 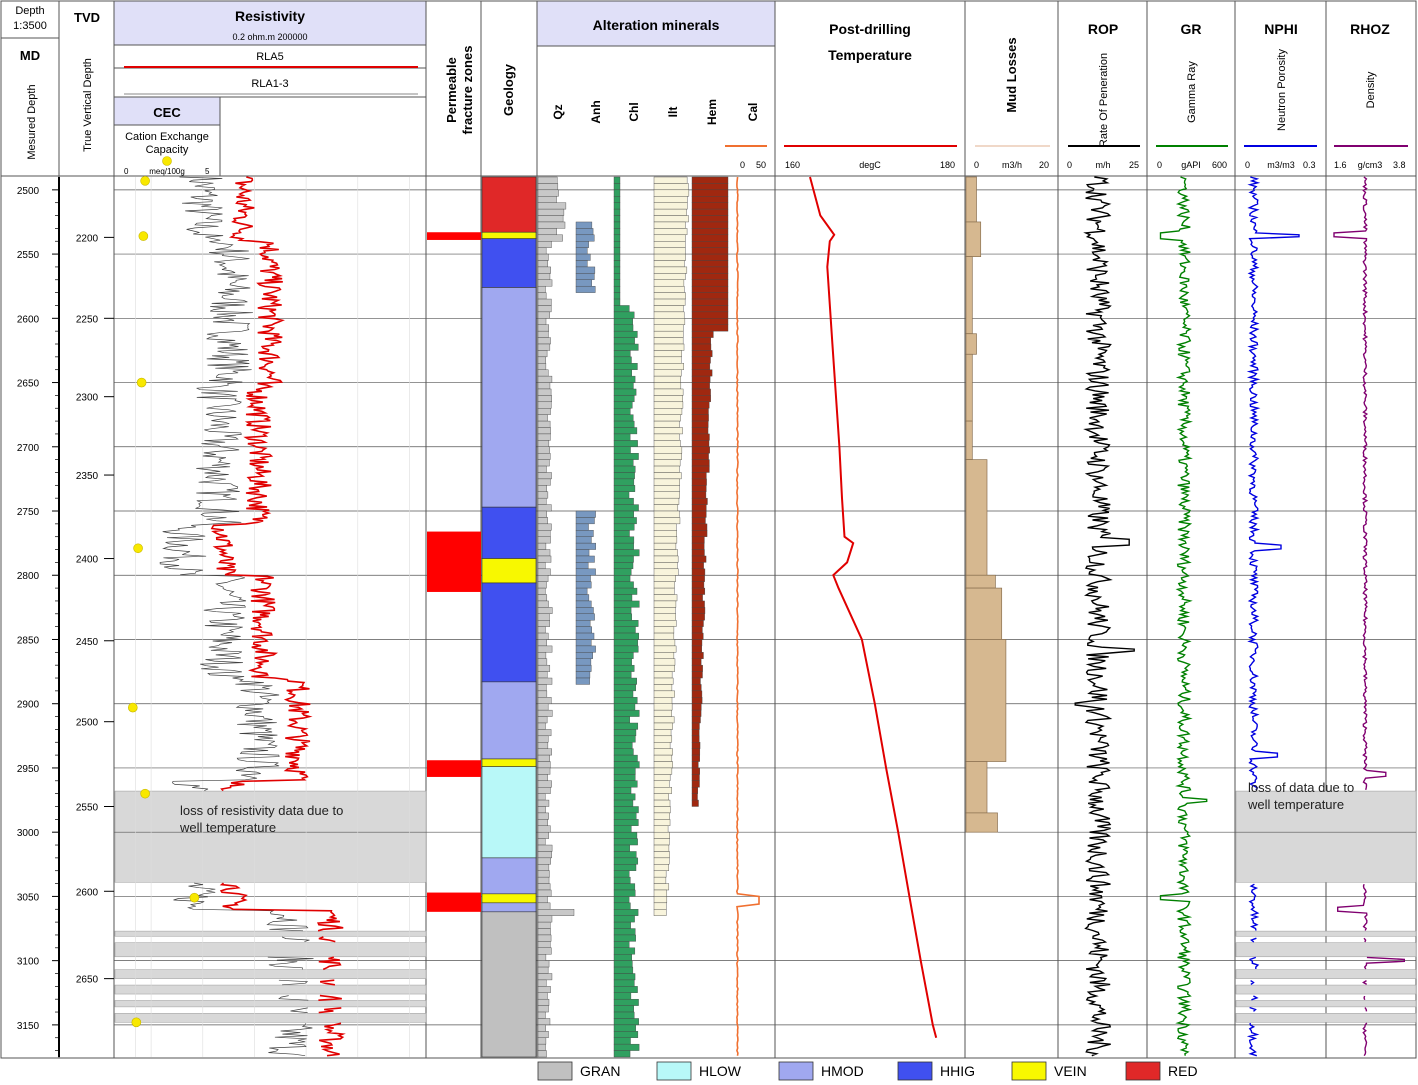 I want to click on nphi-track, so click(x=1273, y=616).